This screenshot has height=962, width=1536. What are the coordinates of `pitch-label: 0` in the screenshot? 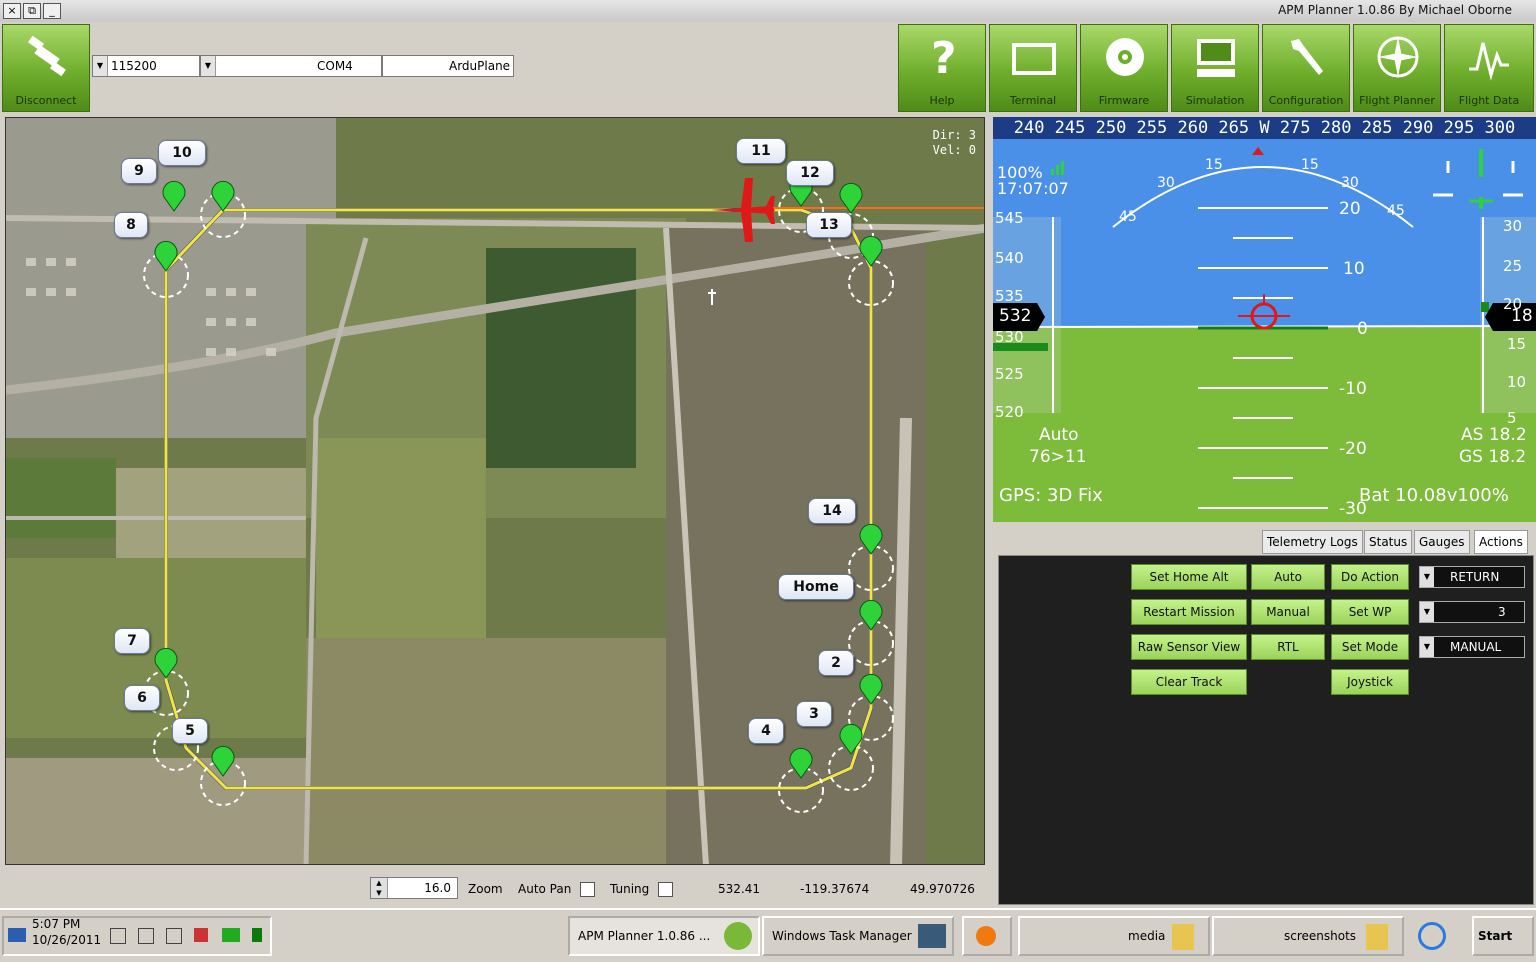 It's located at (1362, 329).